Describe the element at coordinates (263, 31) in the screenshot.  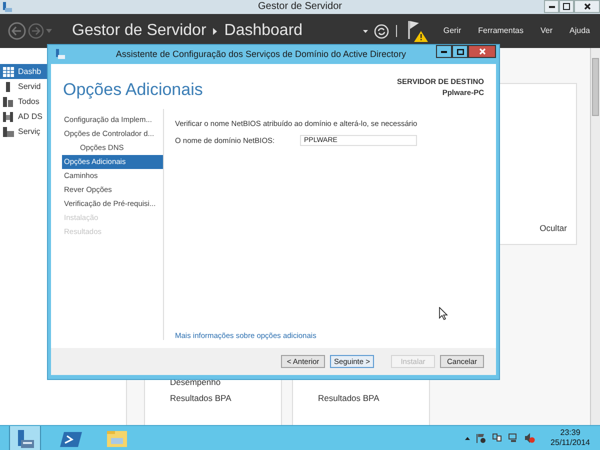
I see `breadcrumb-current: Dashboard` at that location.